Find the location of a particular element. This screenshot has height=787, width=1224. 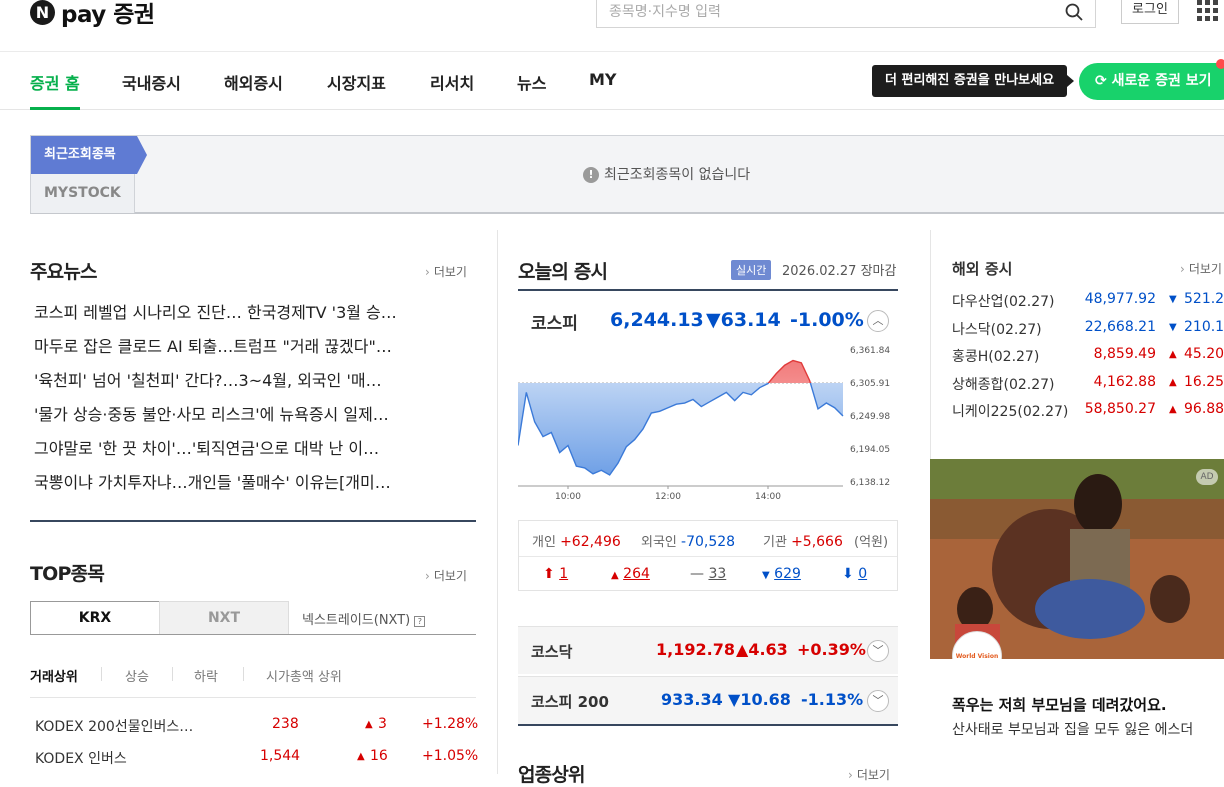

breadth-down: ▼ 629 is located at coordinates (781, 574).